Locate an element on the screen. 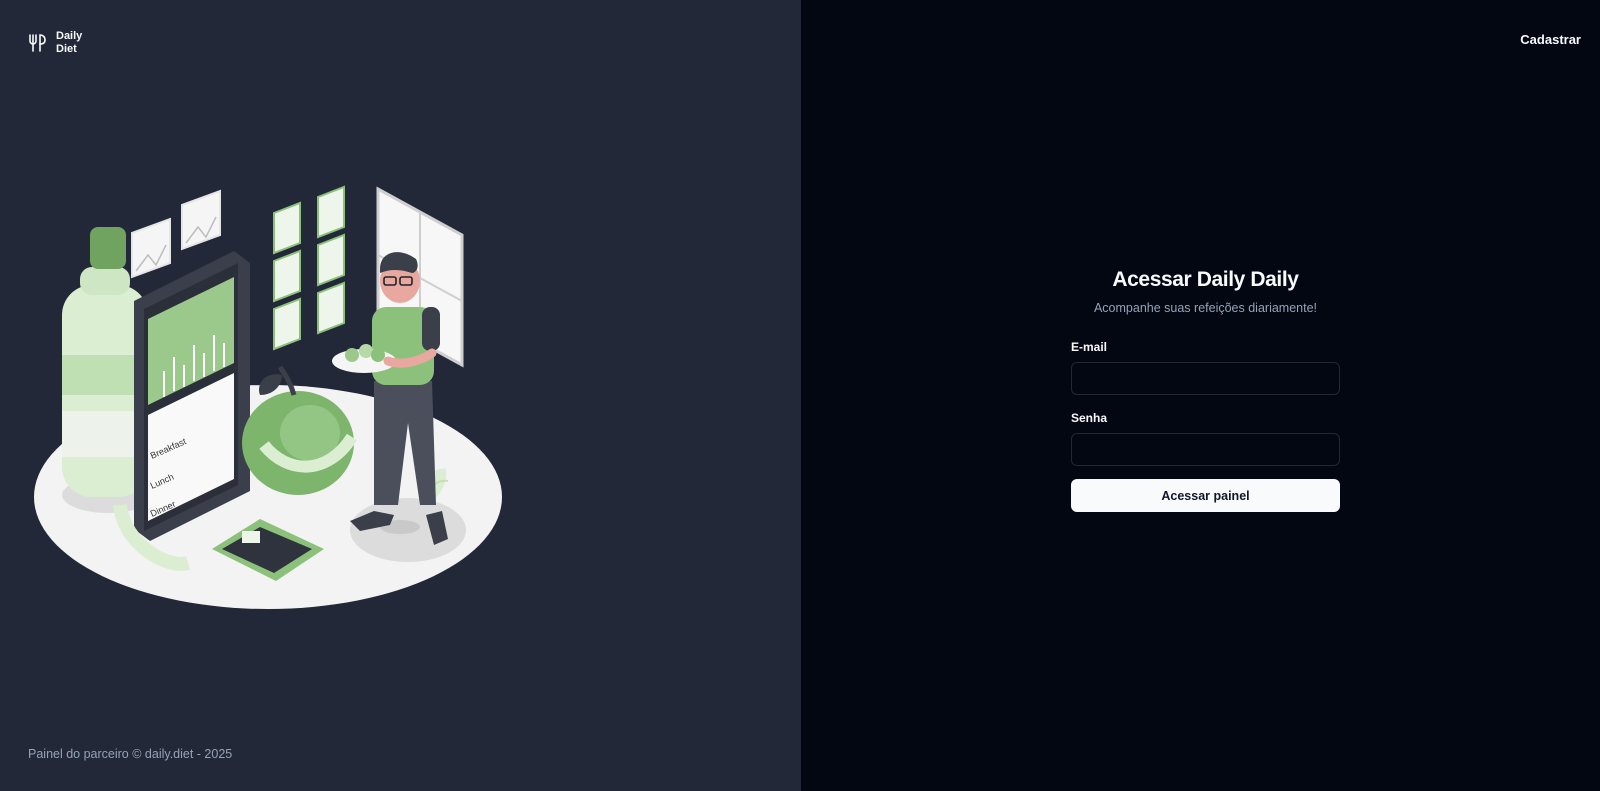  signup-link: Cadastrar is located at coordinates (1550, 39).